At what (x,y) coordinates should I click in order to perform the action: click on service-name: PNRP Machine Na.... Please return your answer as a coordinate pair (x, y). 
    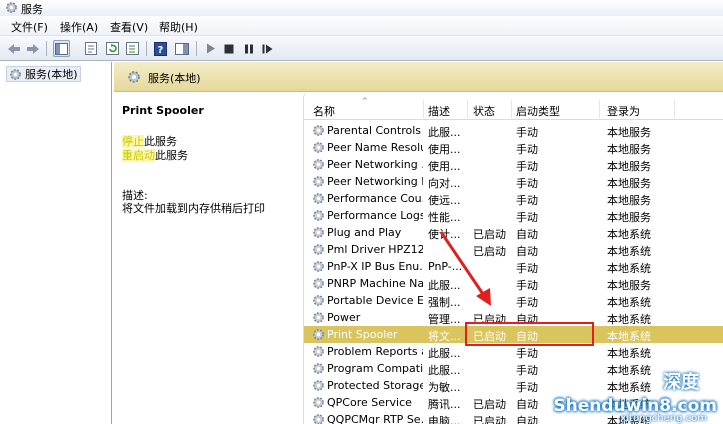
    Looking at the image, I should click on (375, 283).